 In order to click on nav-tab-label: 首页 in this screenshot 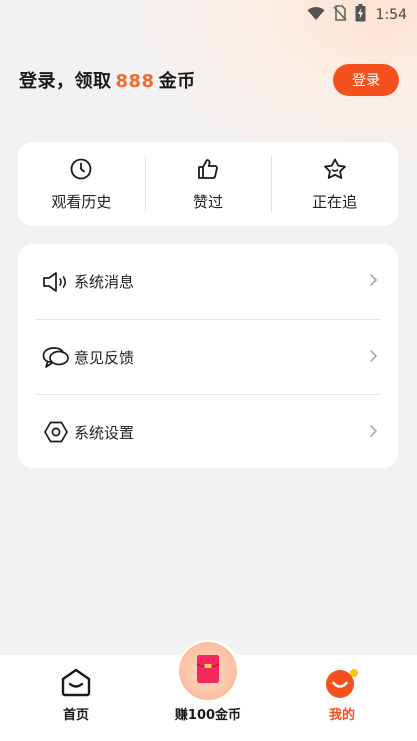, I will do `click(75, 715)`.